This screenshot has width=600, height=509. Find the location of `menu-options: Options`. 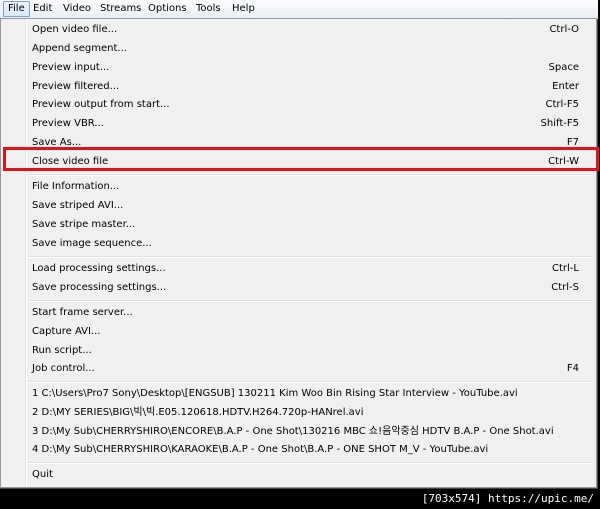

menu-options: Options is located at coordinates (167, 9).